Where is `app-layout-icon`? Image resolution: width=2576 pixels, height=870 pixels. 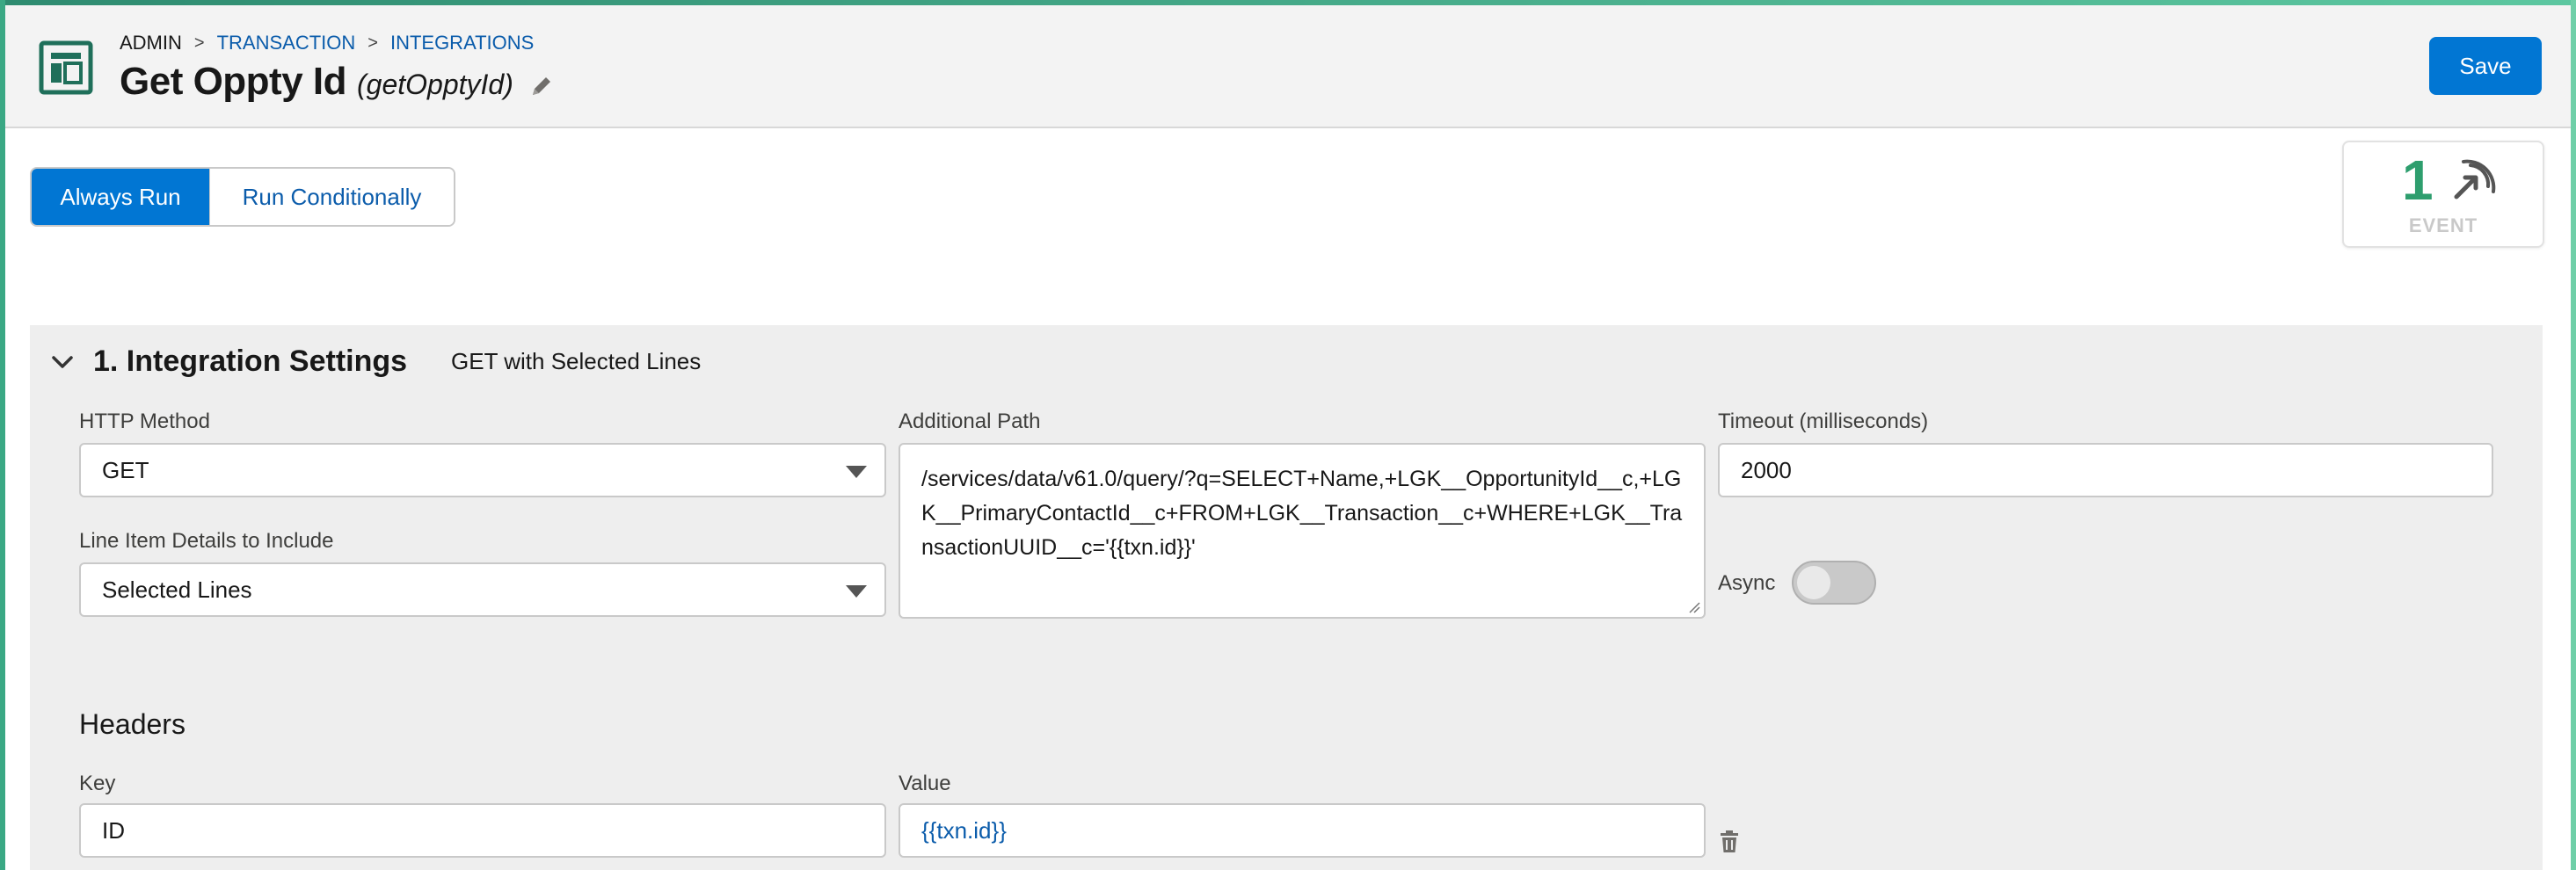
app-layout-icon is located at coordinates (66, 67).